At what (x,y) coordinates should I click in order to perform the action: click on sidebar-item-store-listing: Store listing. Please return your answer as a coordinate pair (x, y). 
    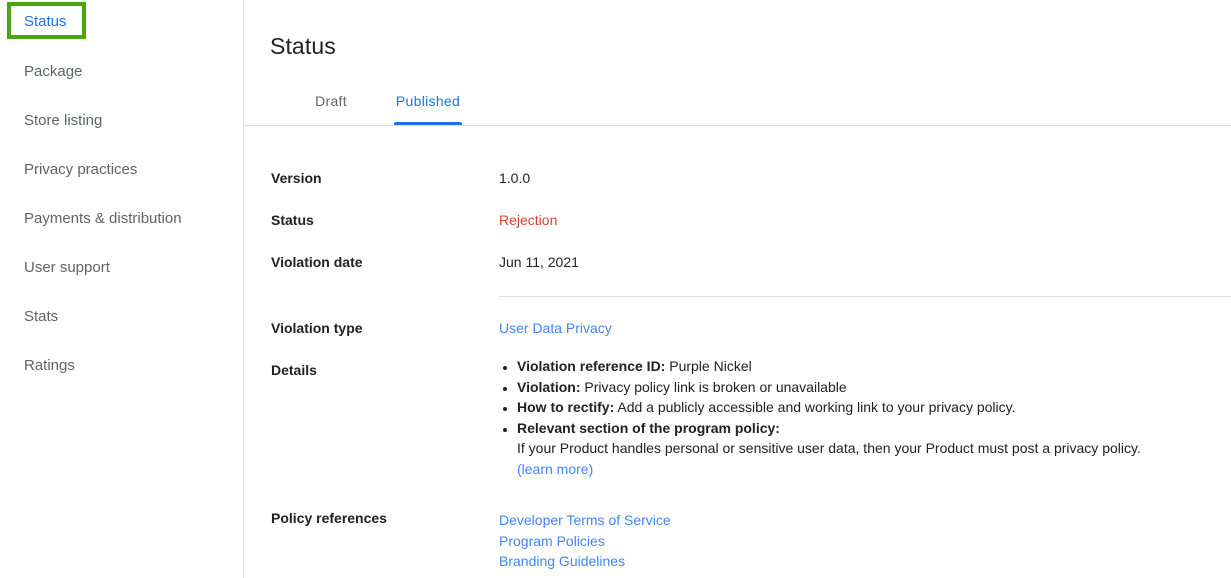
    Looking at the image, I should click on (51, 121).